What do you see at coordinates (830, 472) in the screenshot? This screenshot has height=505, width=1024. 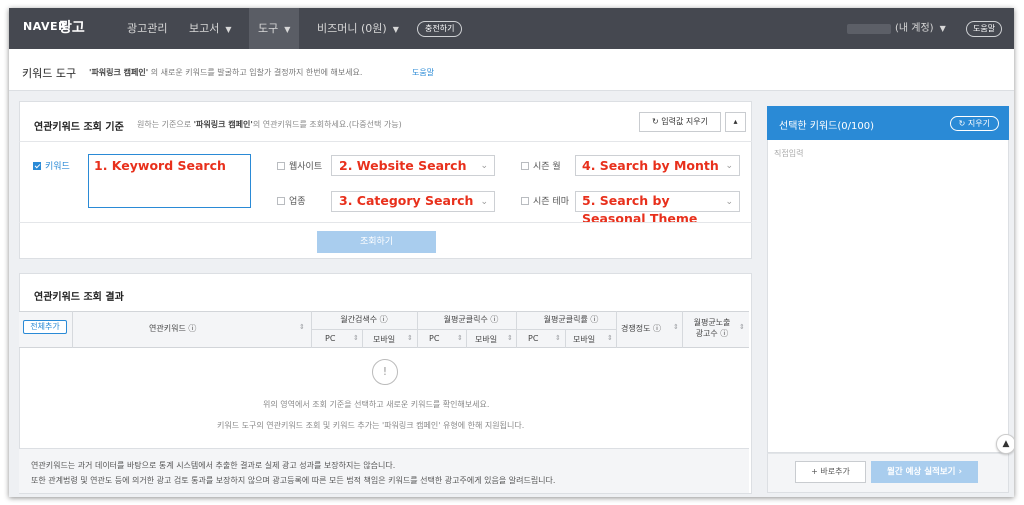 I see `add-now-button: + 바로추가` at bounding box center [830, 472].